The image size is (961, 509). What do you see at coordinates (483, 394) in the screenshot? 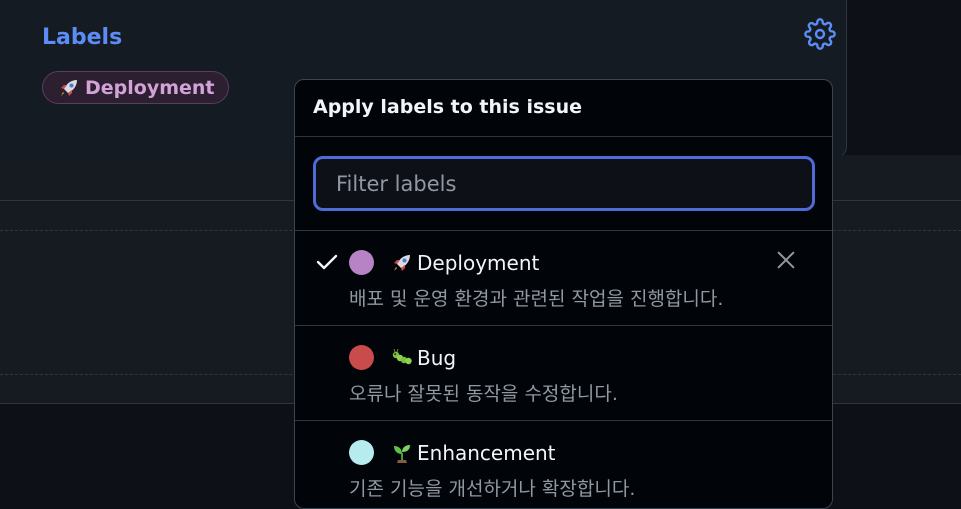
I see `label-description: 오류나 잘못된 동작을 수정합니다.` at bounding box center [483, 394].